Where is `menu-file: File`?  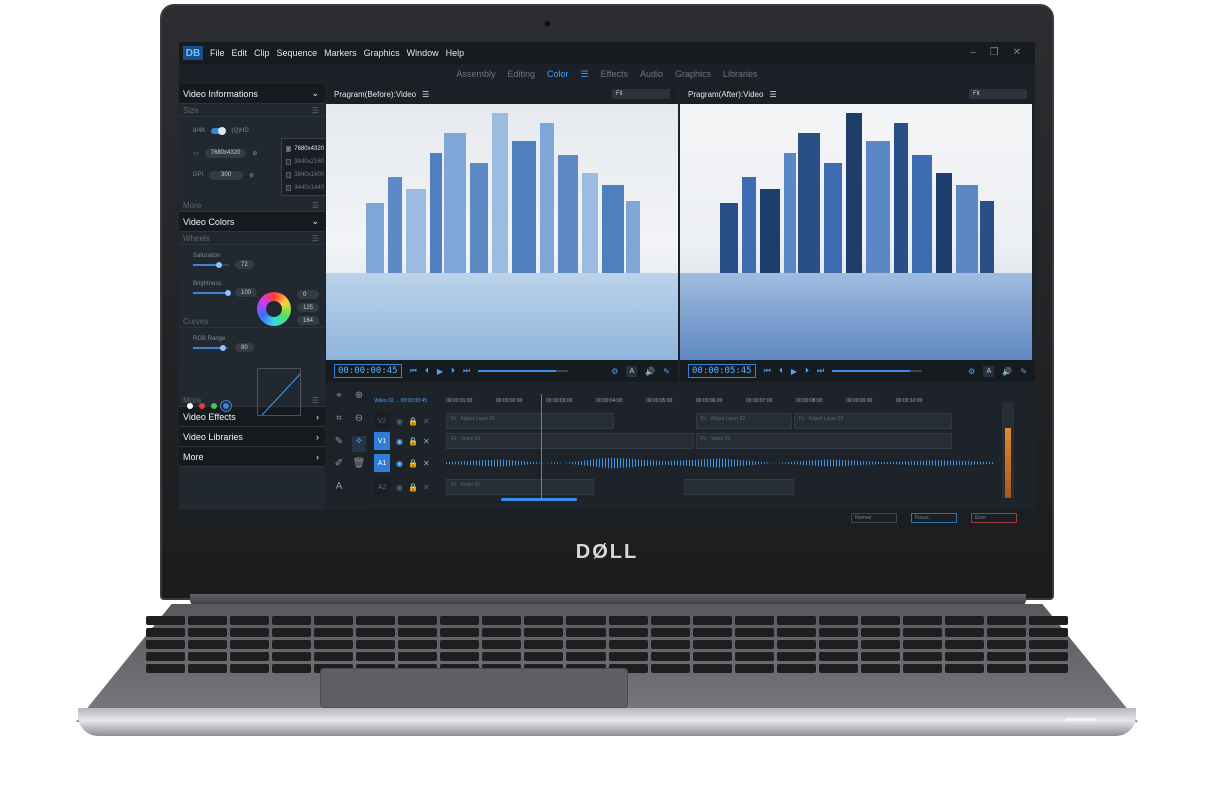
menu-file: File is located at coordinates (217, 53).